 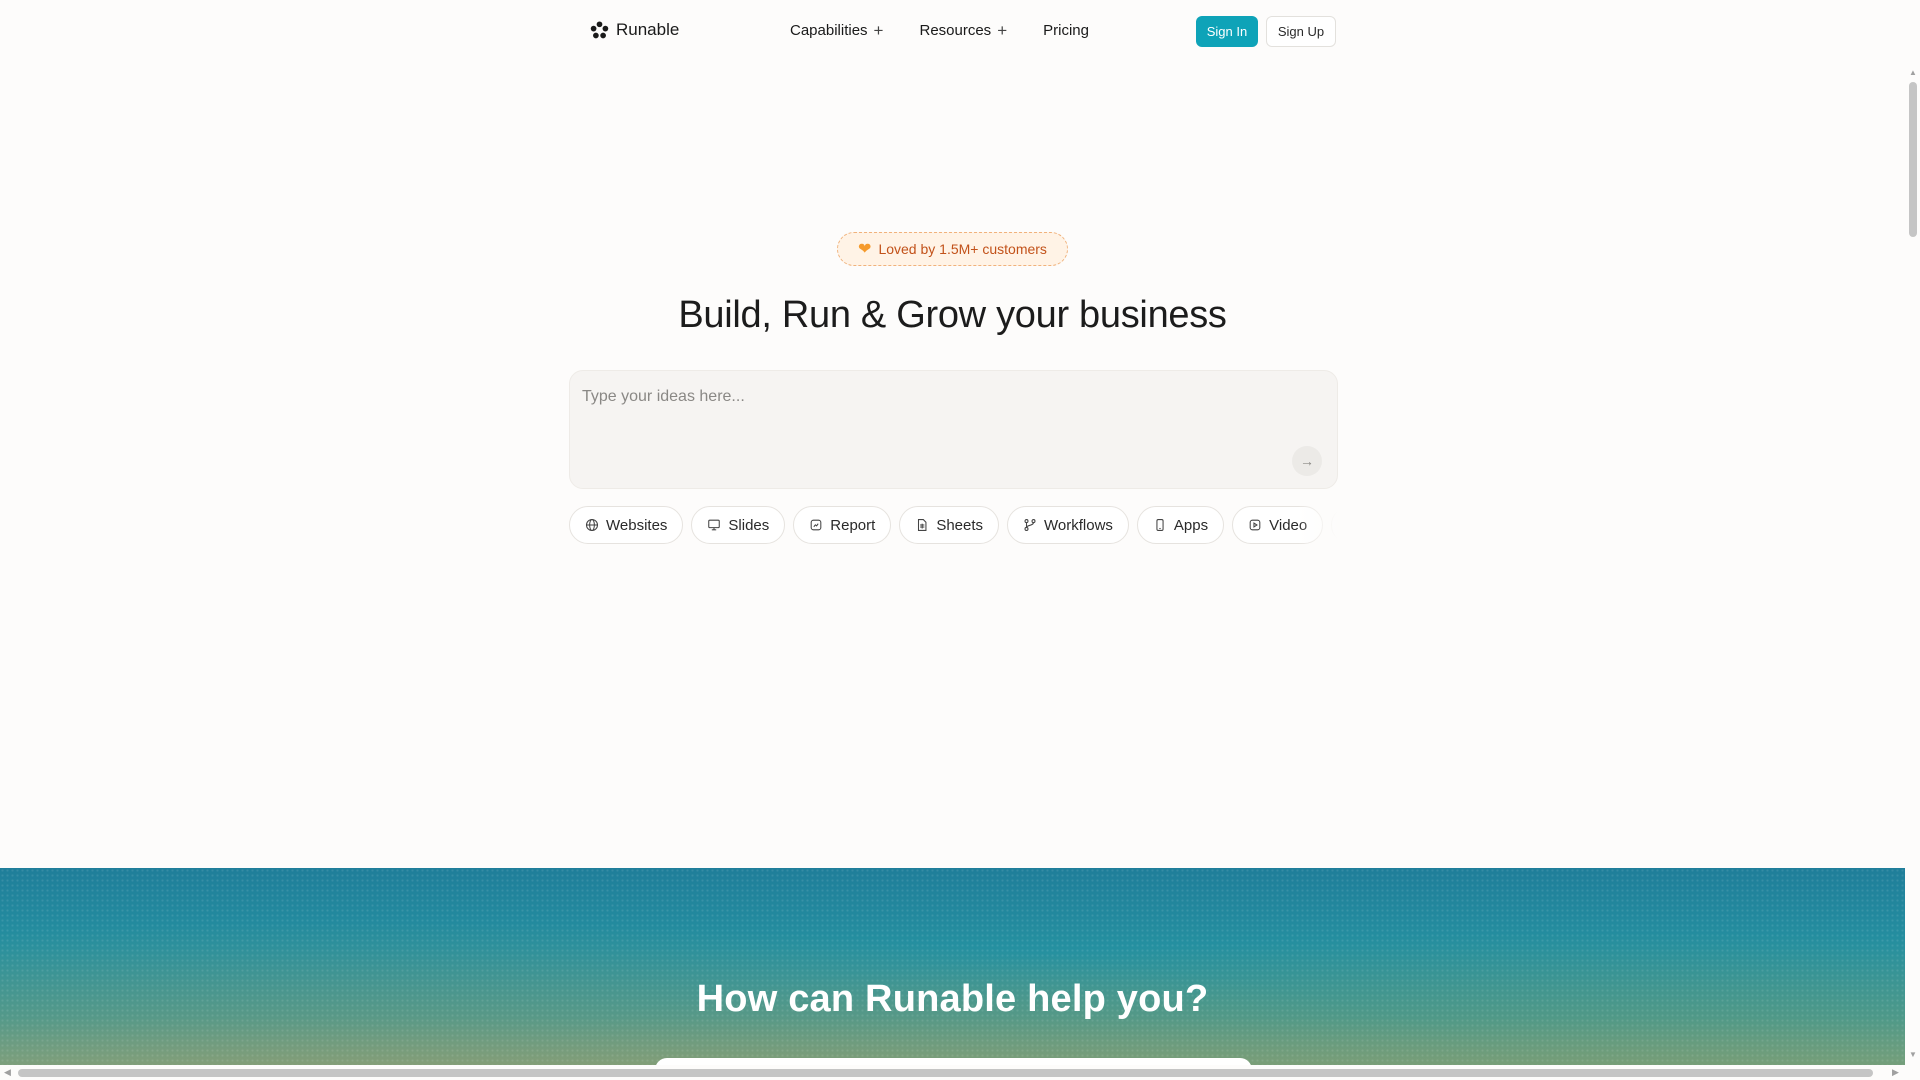 What do you see at coordinates (816, 525) in the screenshot?
I see `report-icon` at bounding box center [816, 525].